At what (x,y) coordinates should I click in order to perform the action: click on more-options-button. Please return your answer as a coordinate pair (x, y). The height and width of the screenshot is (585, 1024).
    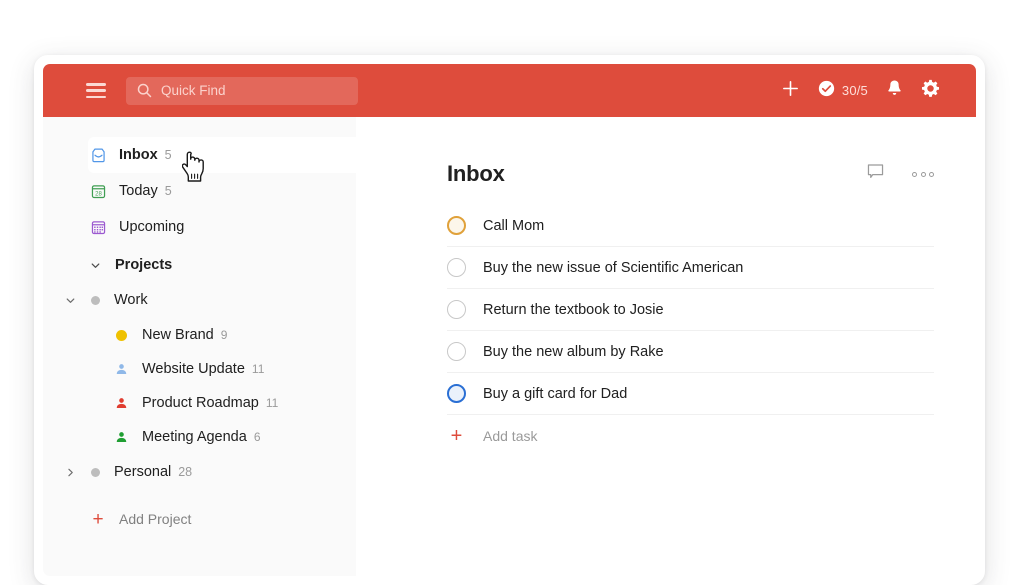
    Looking at the image, I should click on (923, 174).